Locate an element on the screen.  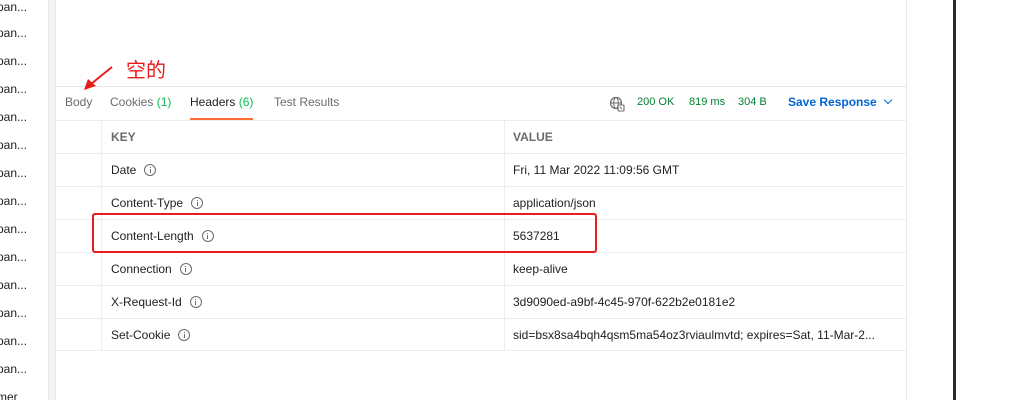
tab-label: Test Results is located at coordinates (307, 102).